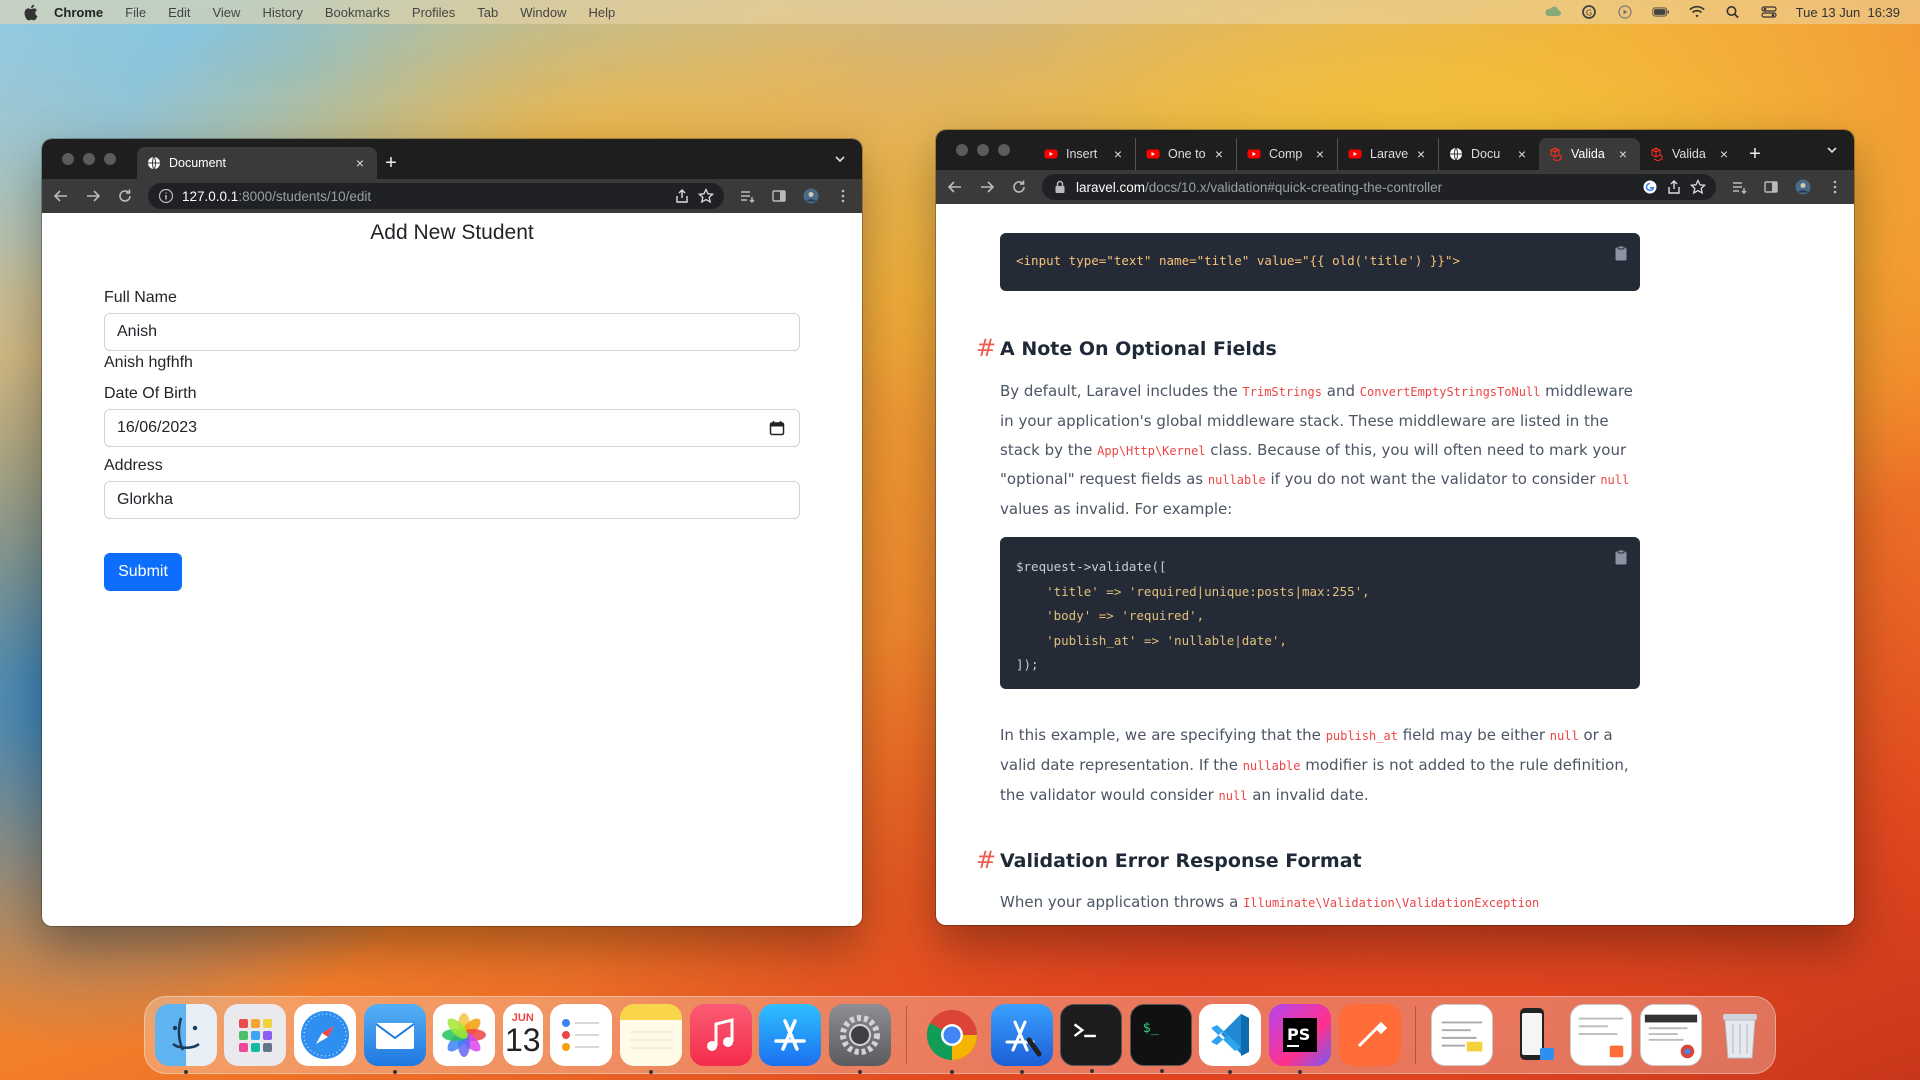  What do you see at coordinates (790, 1035) in the screenshot?
I see `dock-app-store-icon` at bounding box center [790, 1035].